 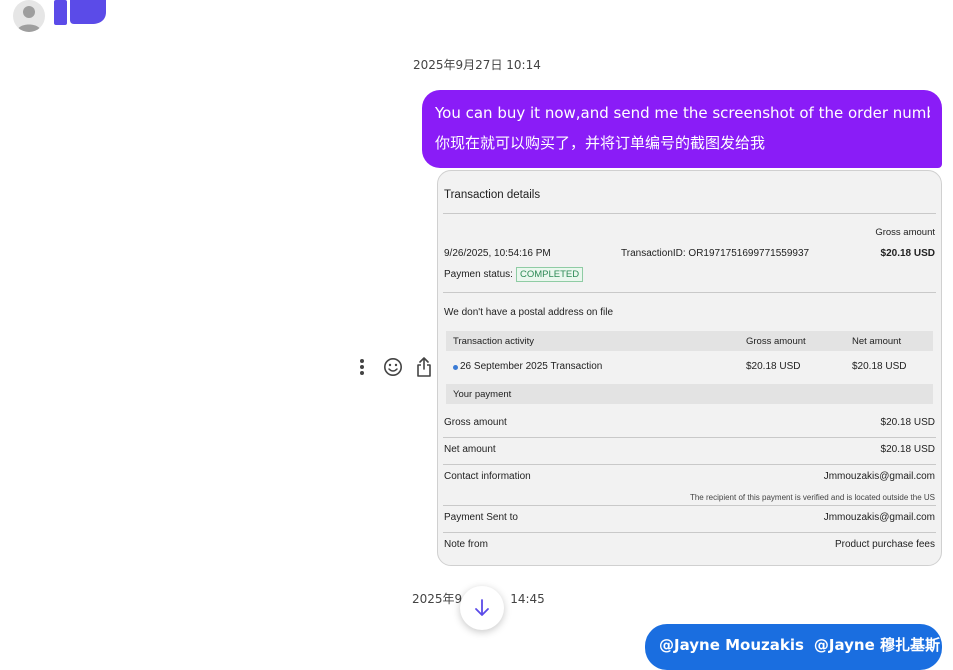 I want to click on react-button, so click(x=392, y=367).